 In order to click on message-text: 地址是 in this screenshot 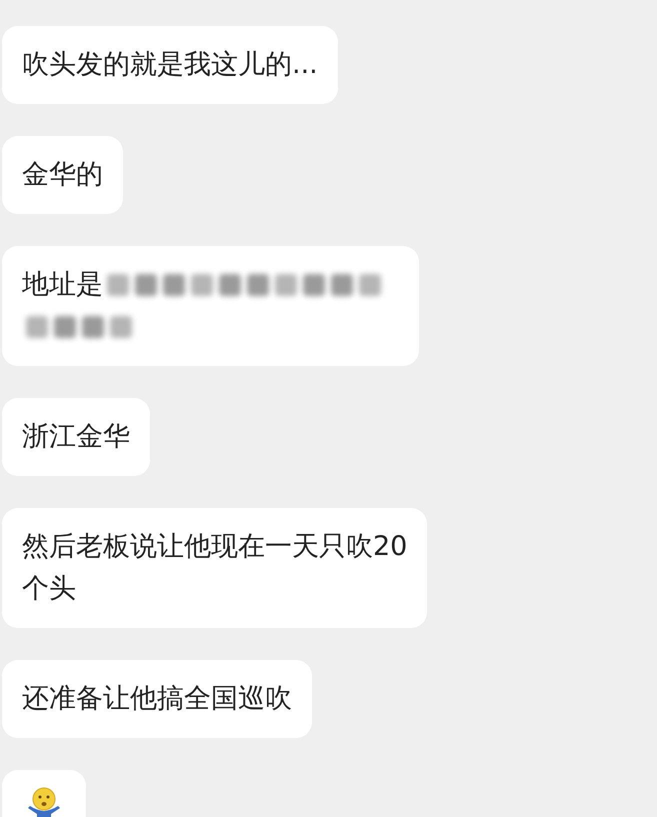, I will do `click(62, 285)`.